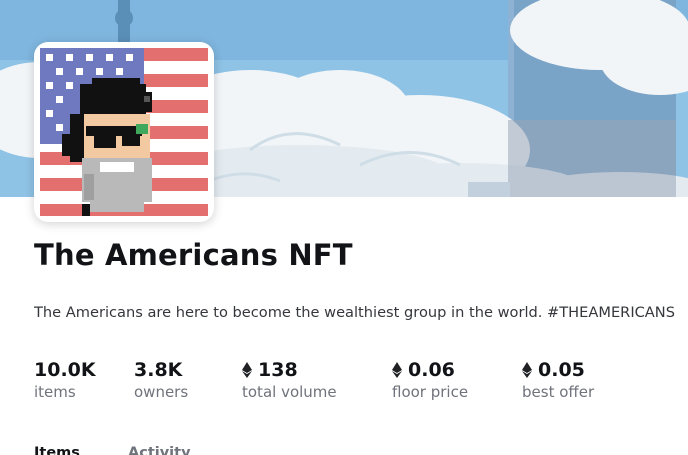 The height and width of the screenshot is (455, 688). Describe the element at coordinates (558, 392) in the screenshot. I see `stat-best-offer-label: best offer` at that location.